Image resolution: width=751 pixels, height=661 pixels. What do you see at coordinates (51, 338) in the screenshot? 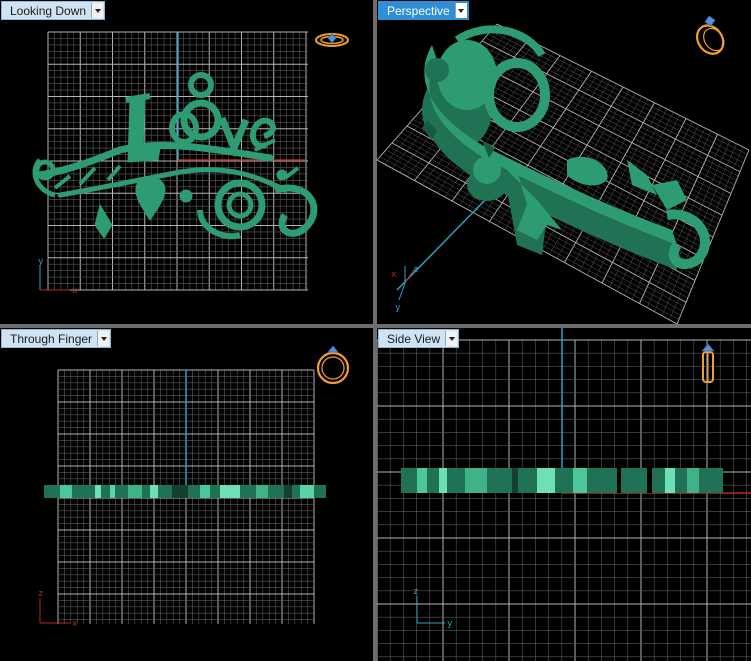
I see `viewport-label: Through Finger` at bounding box center [51, 338].